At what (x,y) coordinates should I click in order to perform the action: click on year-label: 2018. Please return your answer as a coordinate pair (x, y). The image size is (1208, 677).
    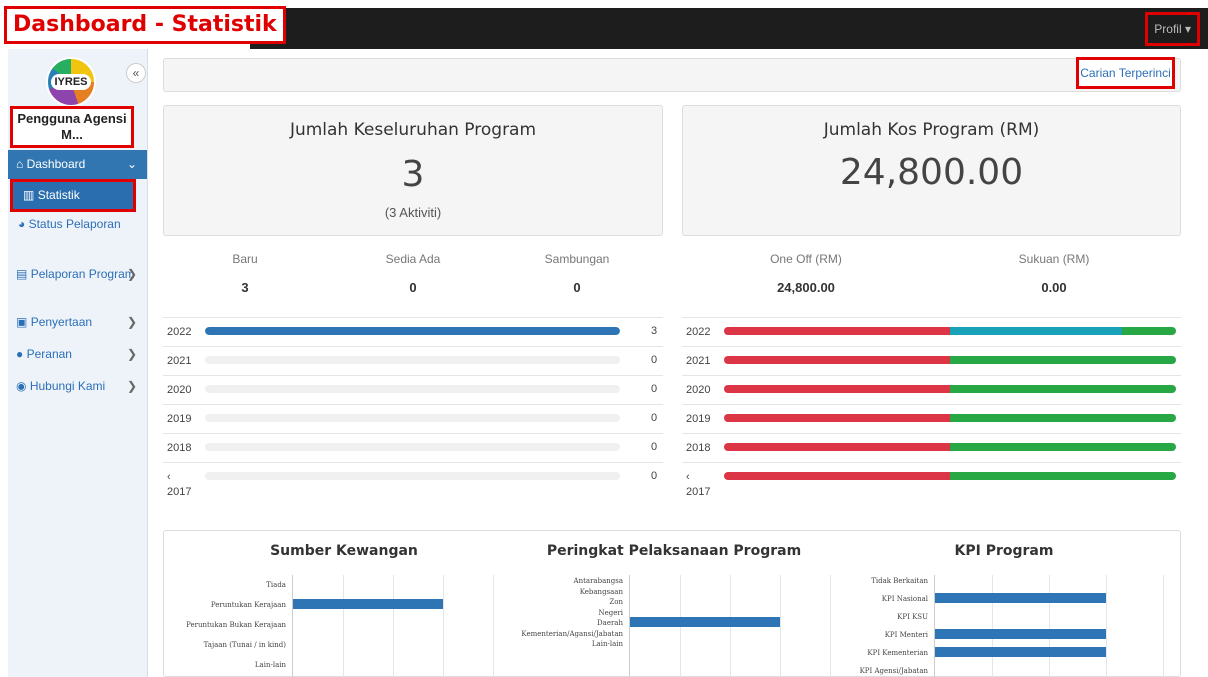
    Looking at the image, I should click on (179, 448).